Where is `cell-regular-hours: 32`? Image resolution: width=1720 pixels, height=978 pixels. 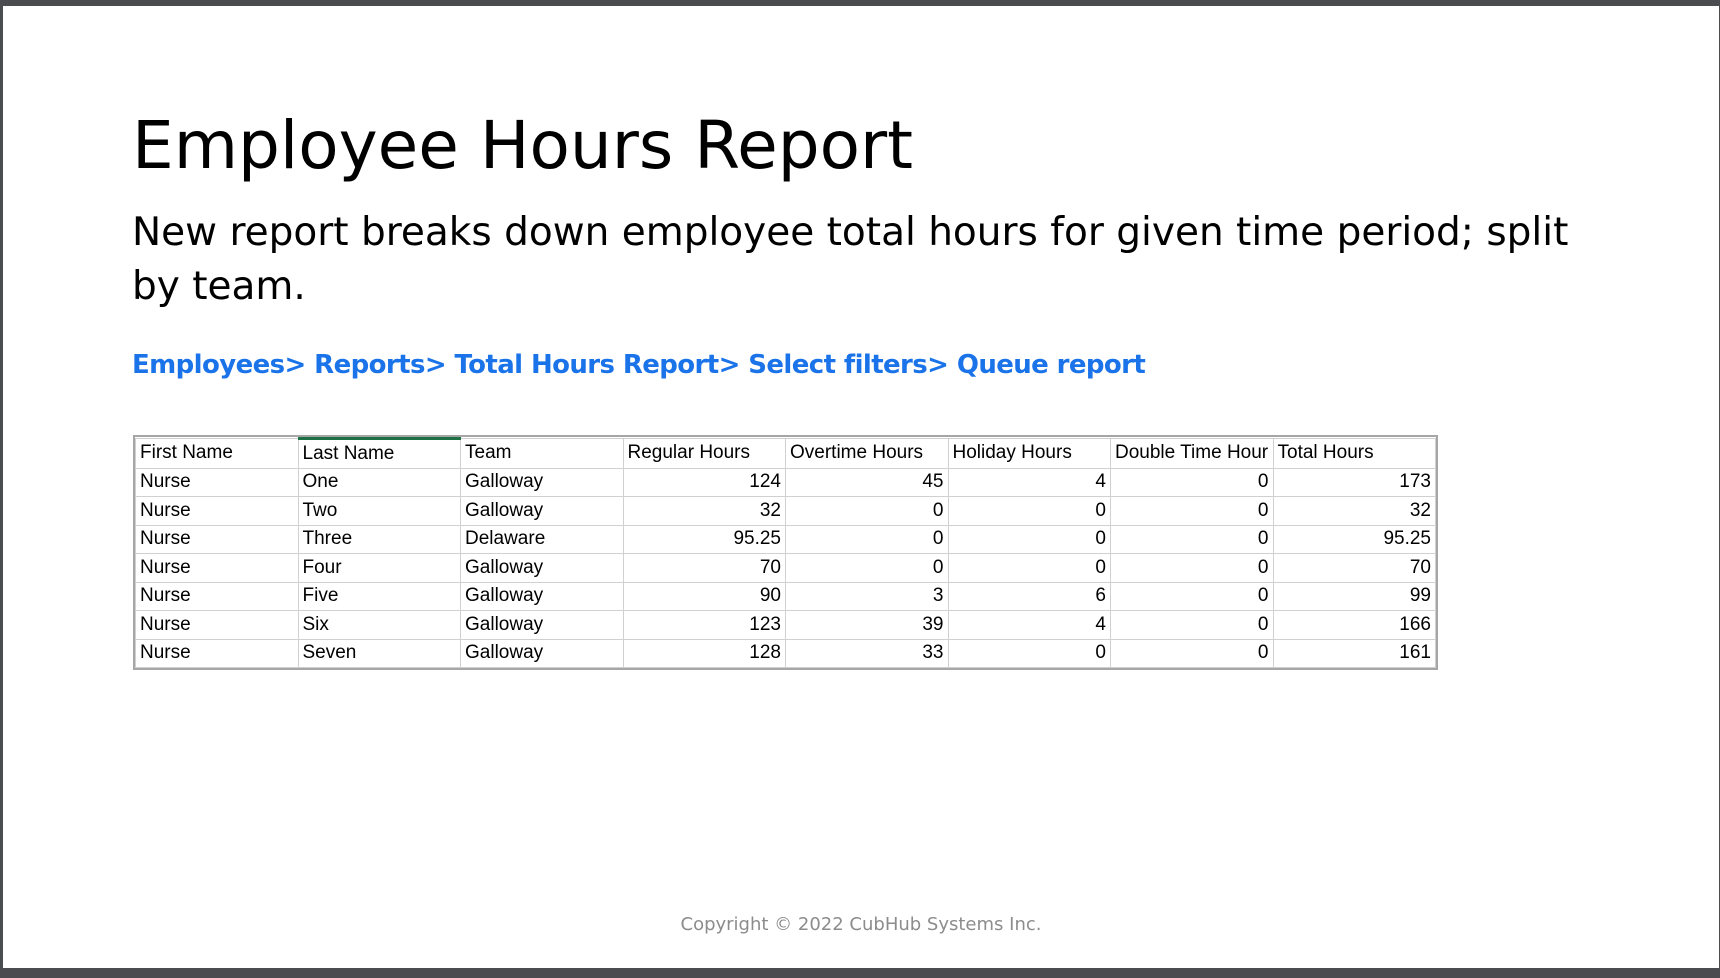
cell-regular-hours: 32 is located at coordinates (704, 511).